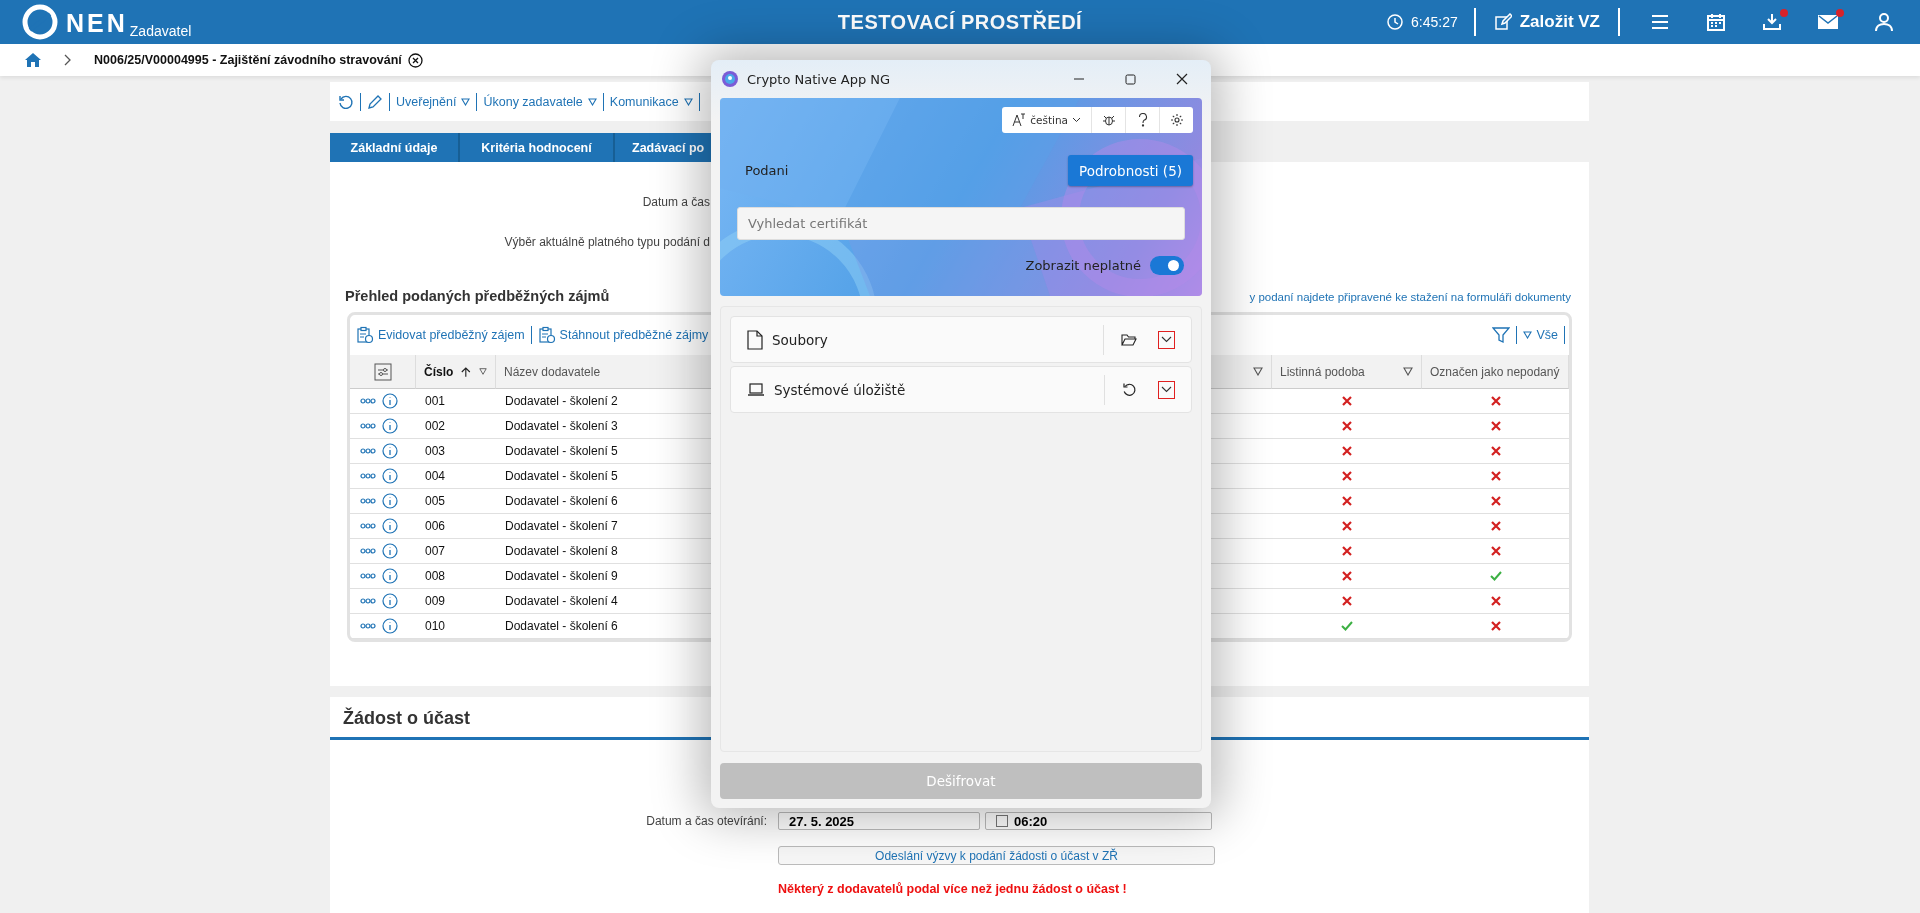 The height and width of the screenshot is (913, 1920). I want to click on column-header: Označen jako nepodaný, so click(1495, 371).